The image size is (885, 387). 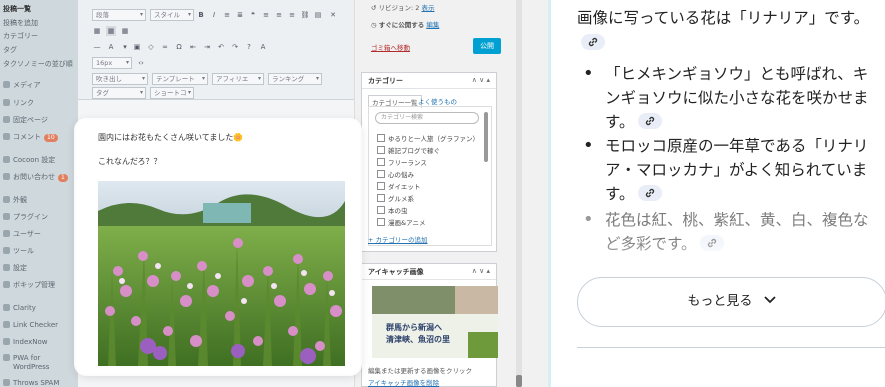 I want to click on insert-link-icon: ⛓, so click(x=305, y=15).